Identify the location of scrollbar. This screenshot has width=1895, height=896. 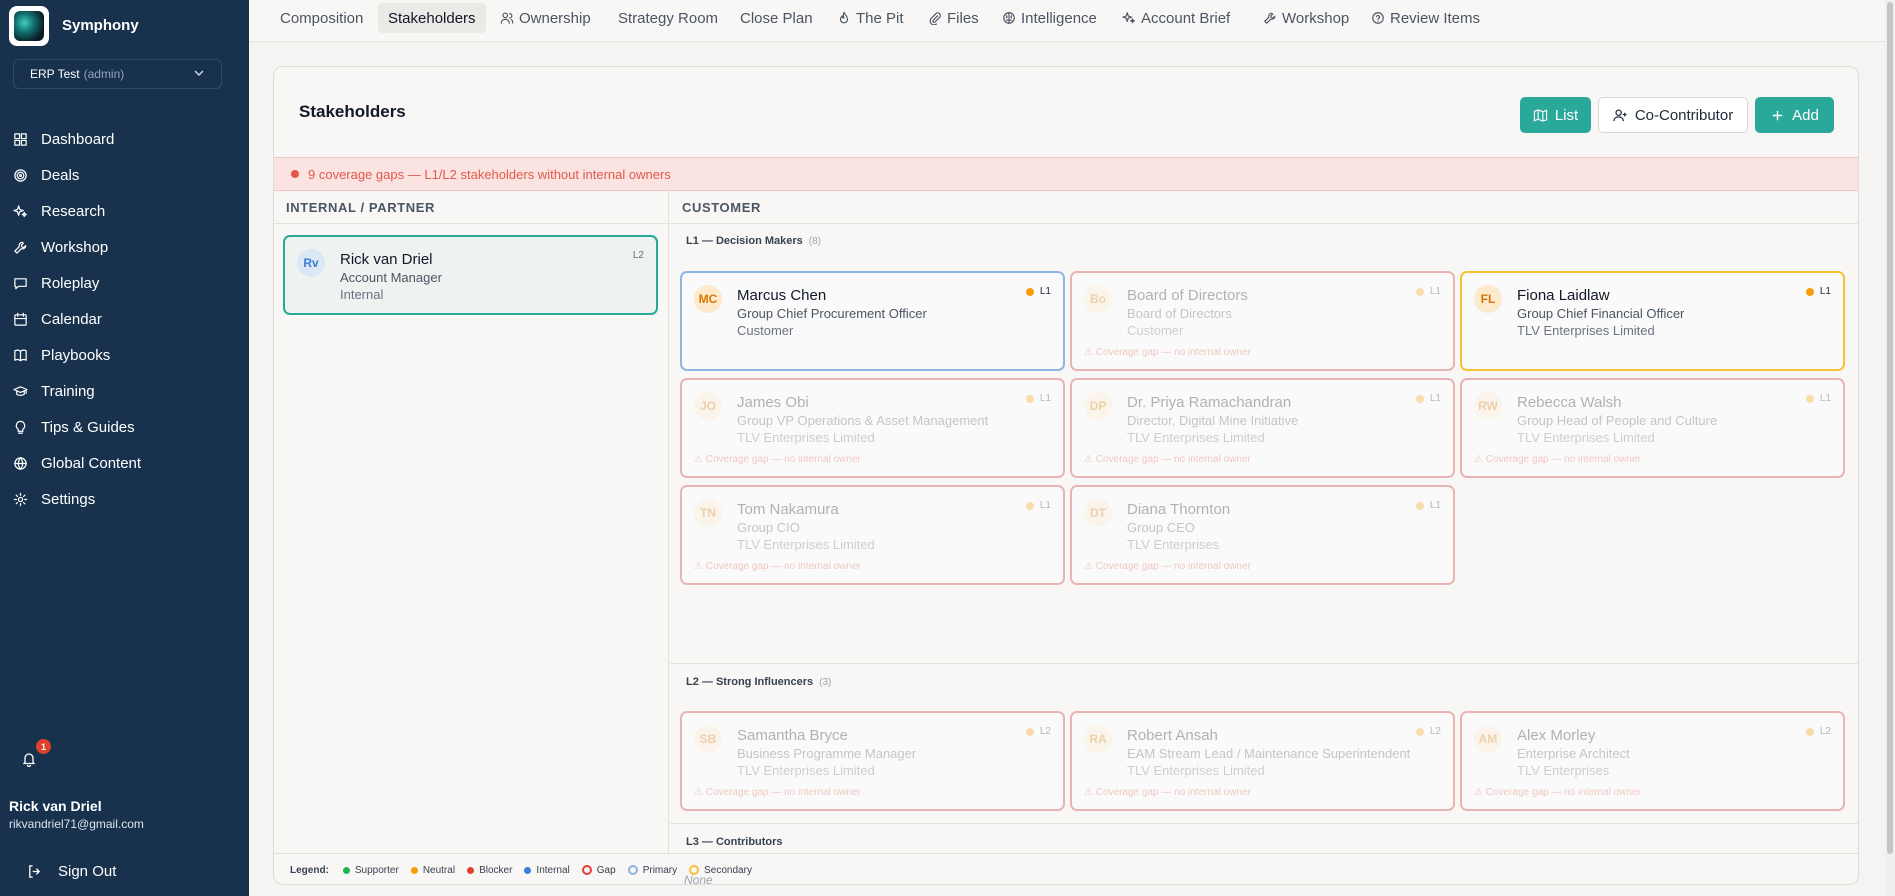
(1890, 448).